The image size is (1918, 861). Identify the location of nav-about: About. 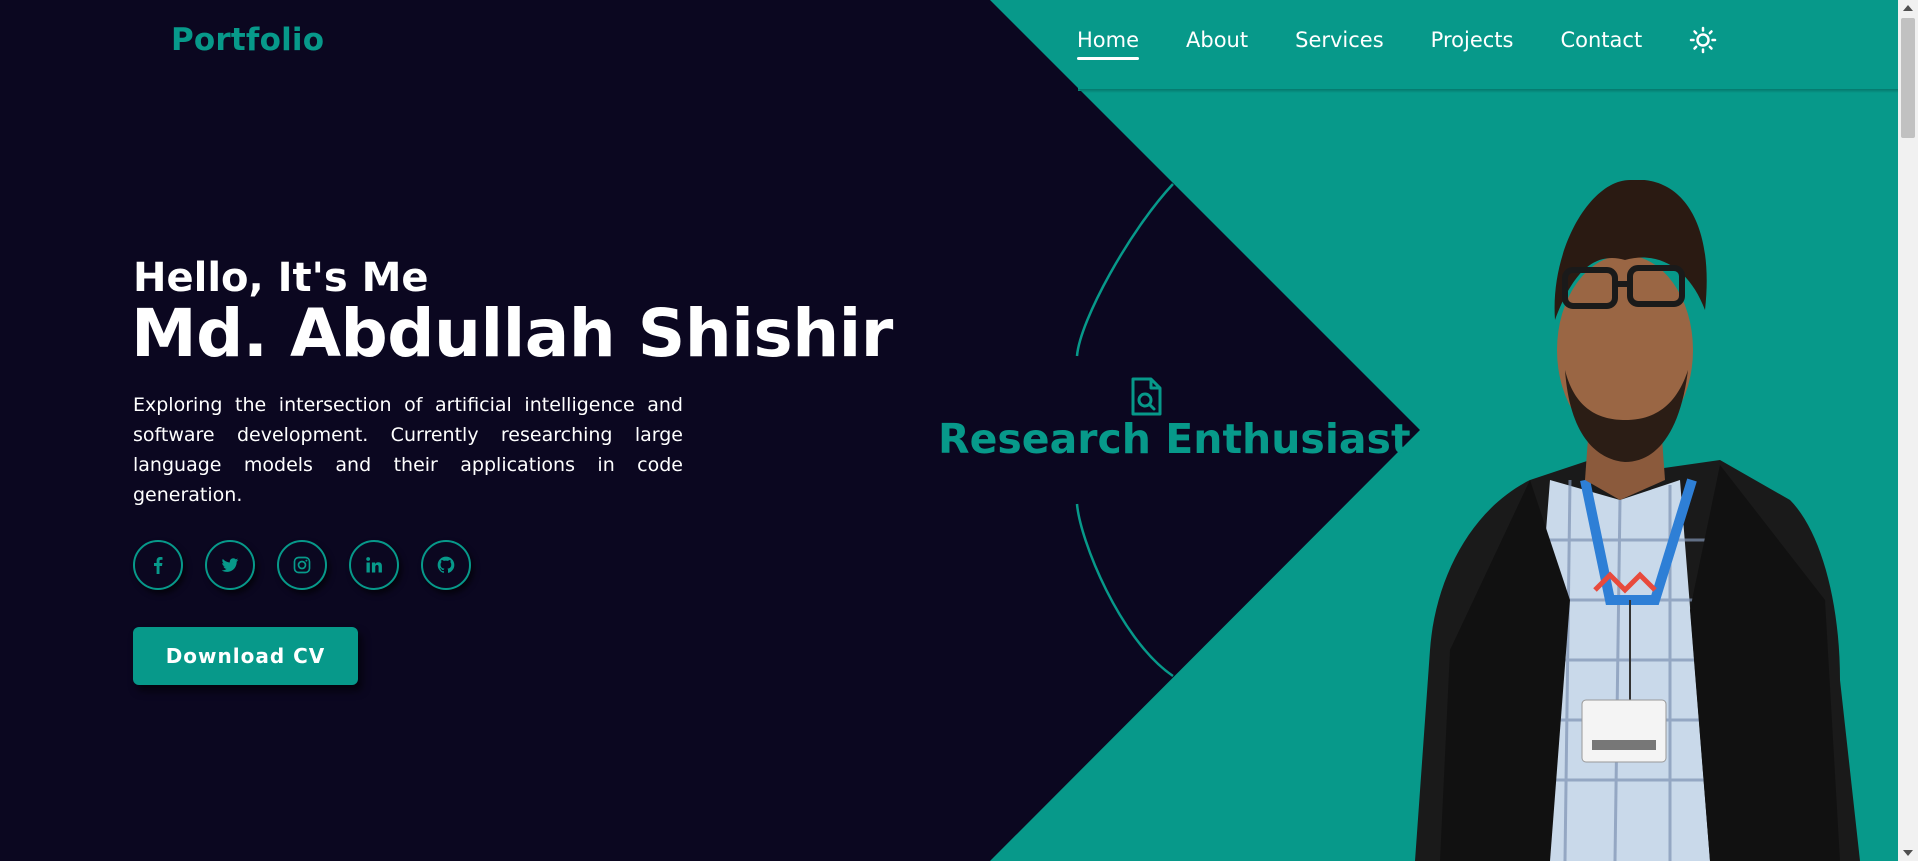
(1217, 44).